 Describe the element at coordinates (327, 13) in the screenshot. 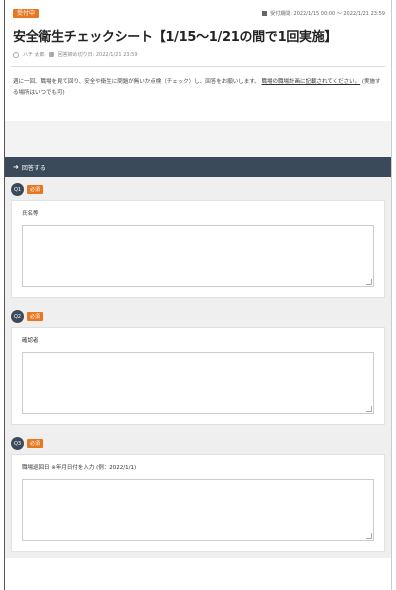

I see `period-text: 受付期間: 2022/1/15 00:00 〜 2022/1/21 23:59` at that location.